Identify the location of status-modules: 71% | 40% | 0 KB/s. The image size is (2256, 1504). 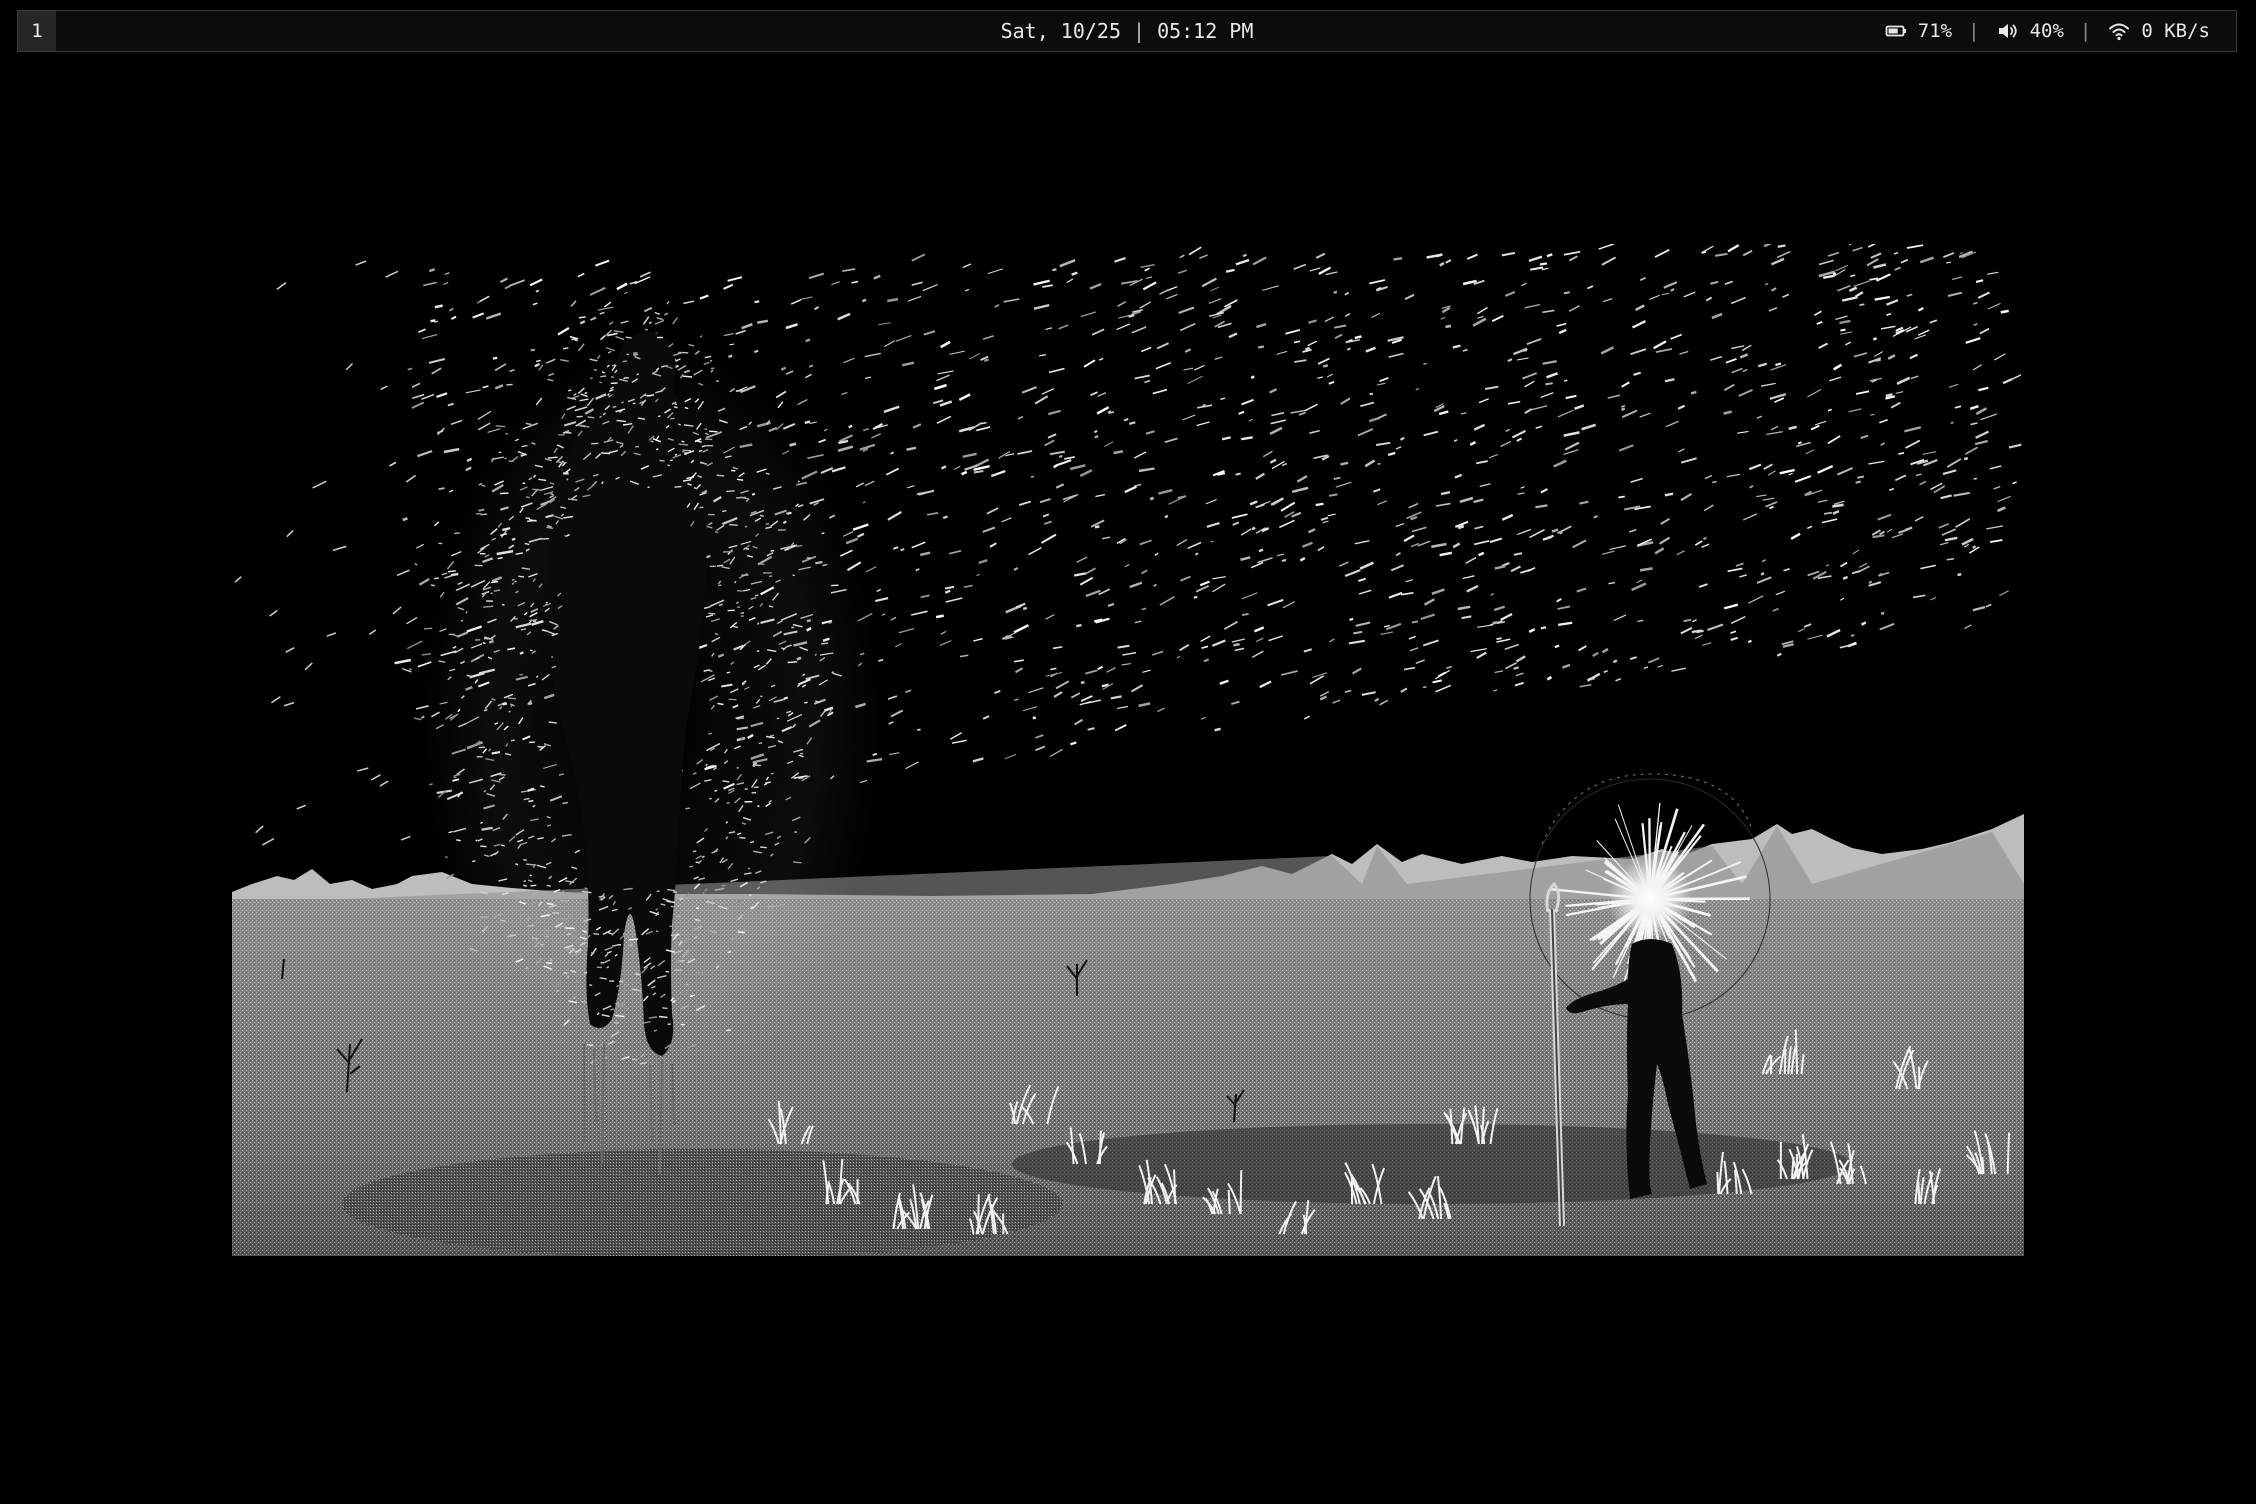
(2047, 31).